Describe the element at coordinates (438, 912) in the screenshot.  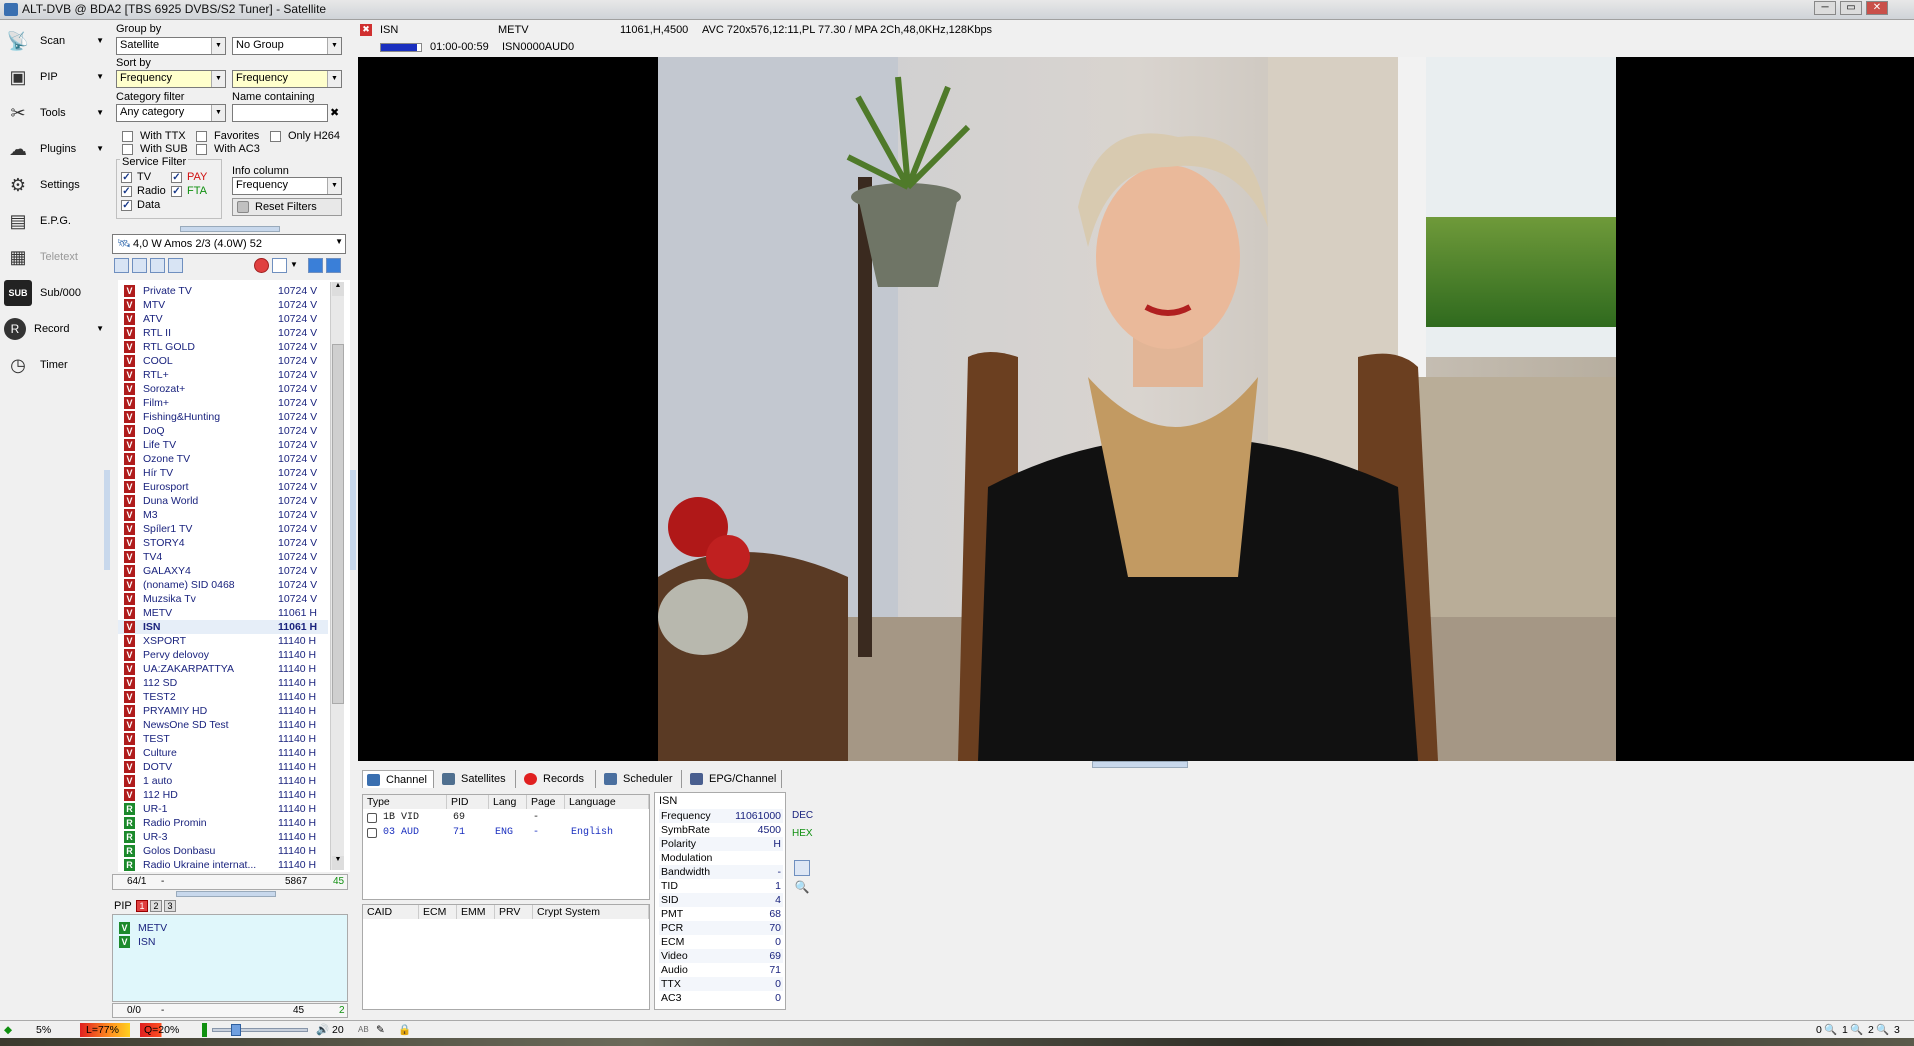
I see `caid-table-header: ECM` at that location.